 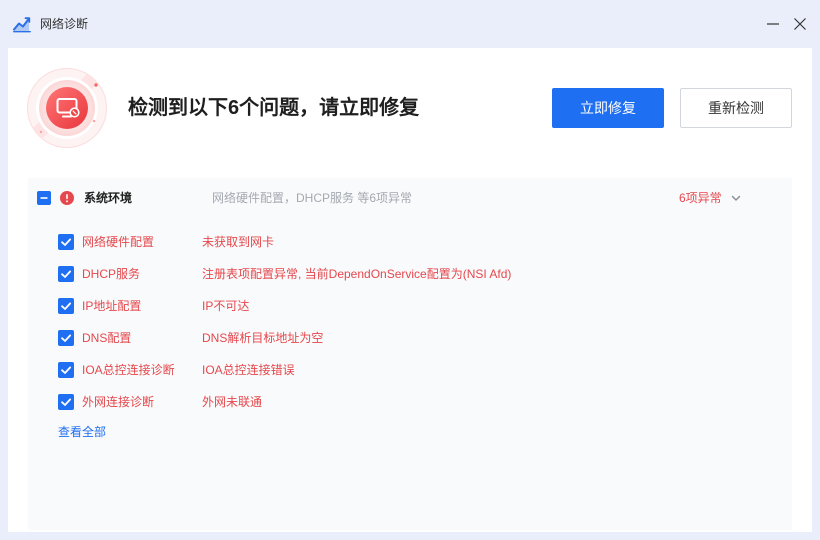 What do you see at coordinates (736, 108) in the screenshot?
I see `recheck-button: 重新检测` at bounding box center [736, 108].